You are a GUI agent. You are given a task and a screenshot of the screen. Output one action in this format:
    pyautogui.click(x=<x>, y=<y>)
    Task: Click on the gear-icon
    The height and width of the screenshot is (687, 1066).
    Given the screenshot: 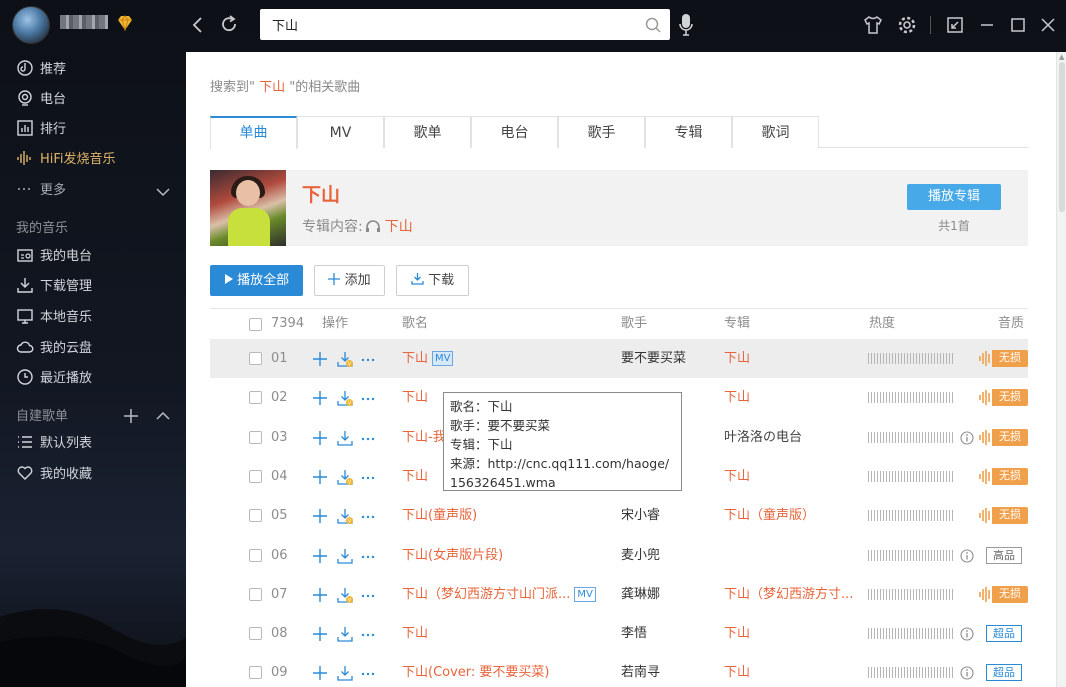 What is the action you would take?
    pyautogui.click(x=907, y=25)
    